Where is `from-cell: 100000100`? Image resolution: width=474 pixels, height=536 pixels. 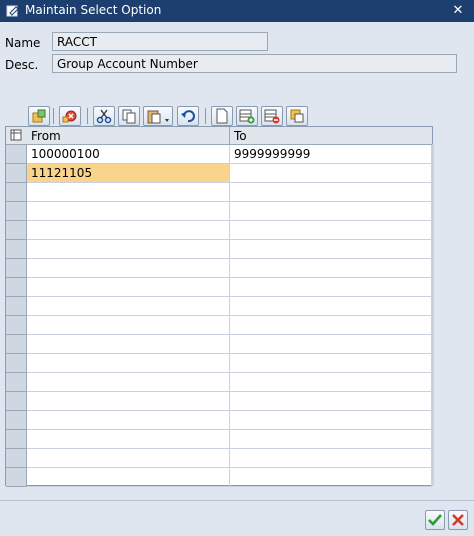
from-cell: 100000100 is located at coordinates (128, 154).